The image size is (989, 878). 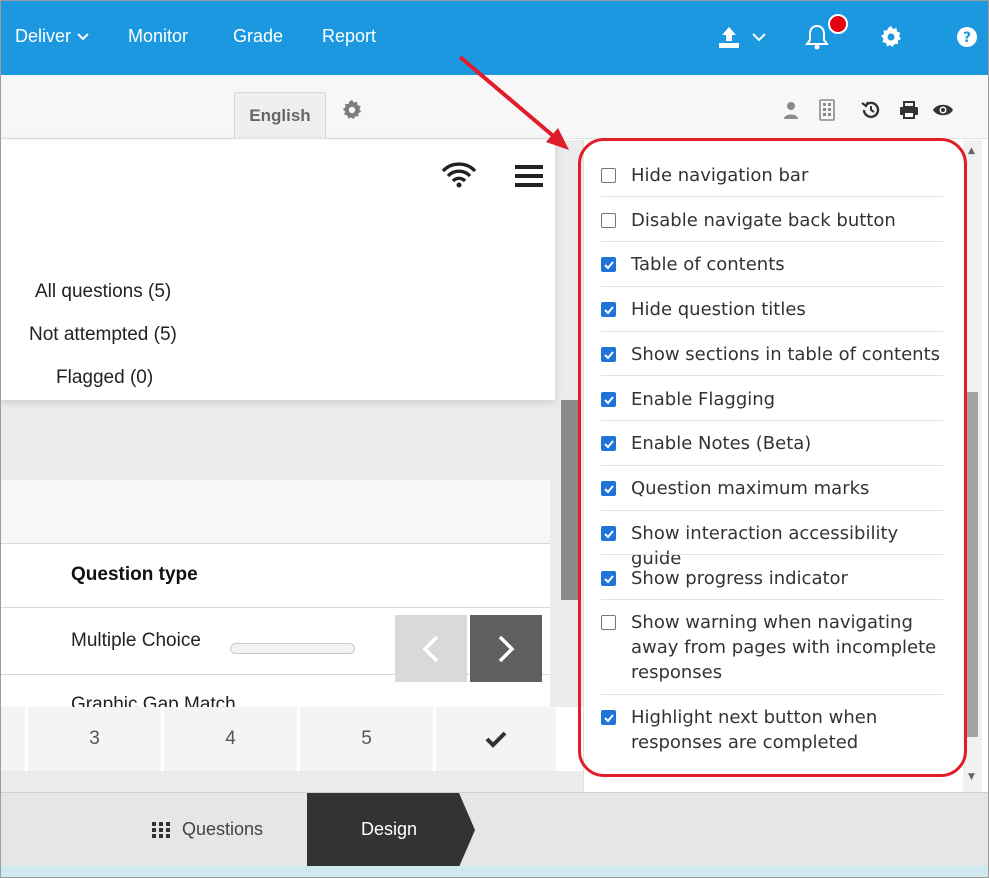 I want to click on upload-icon, so click(x=729, y=37).